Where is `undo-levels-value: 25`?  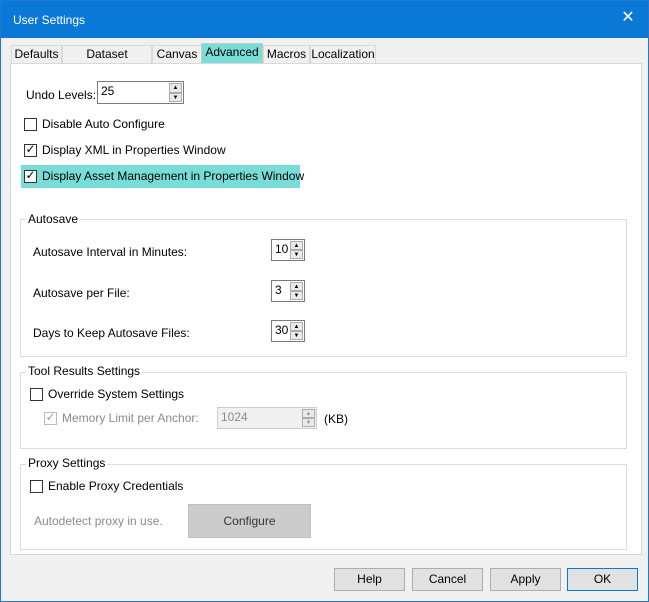 undo-levels-value: 25 is located at coordinates (107, 91).